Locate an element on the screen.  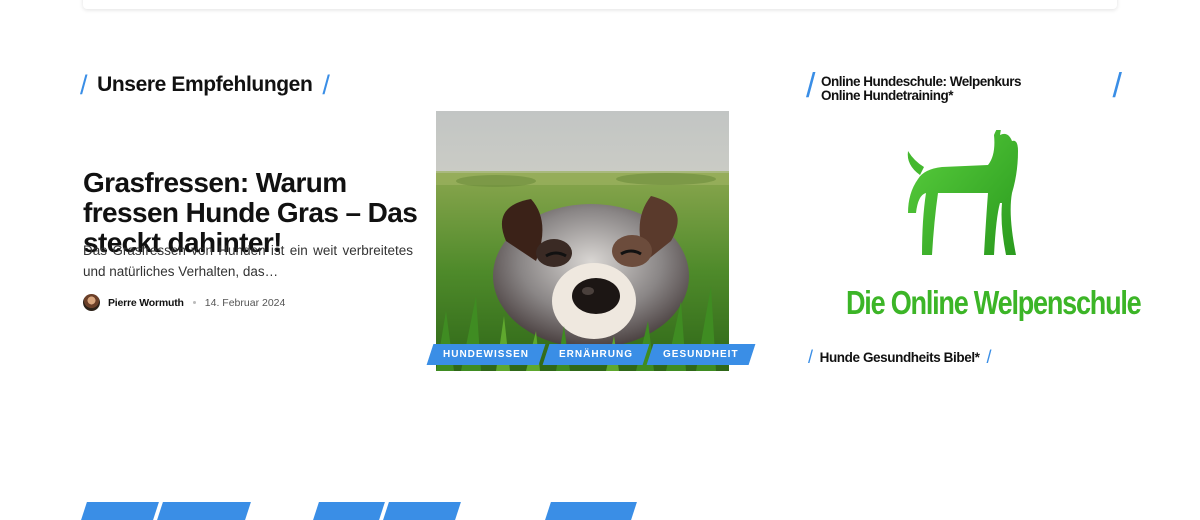
sidebar-slash-left: / is located at coordinates (811, 86).